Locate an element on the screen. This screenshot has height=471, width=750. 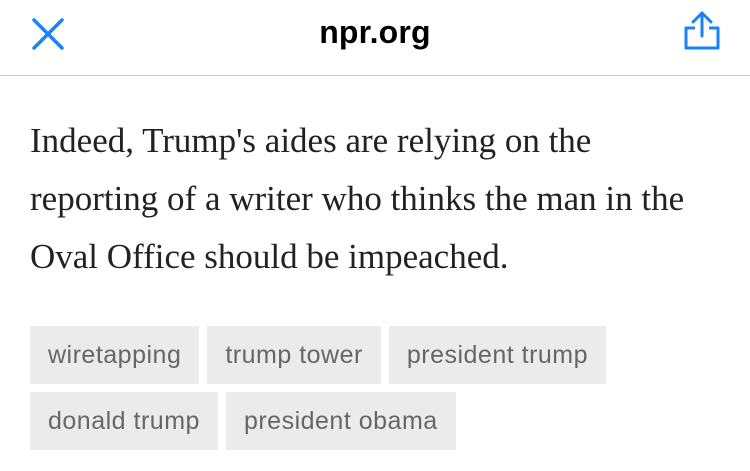
tag-row: donald trump president obama is located at coordinates (380, 421).